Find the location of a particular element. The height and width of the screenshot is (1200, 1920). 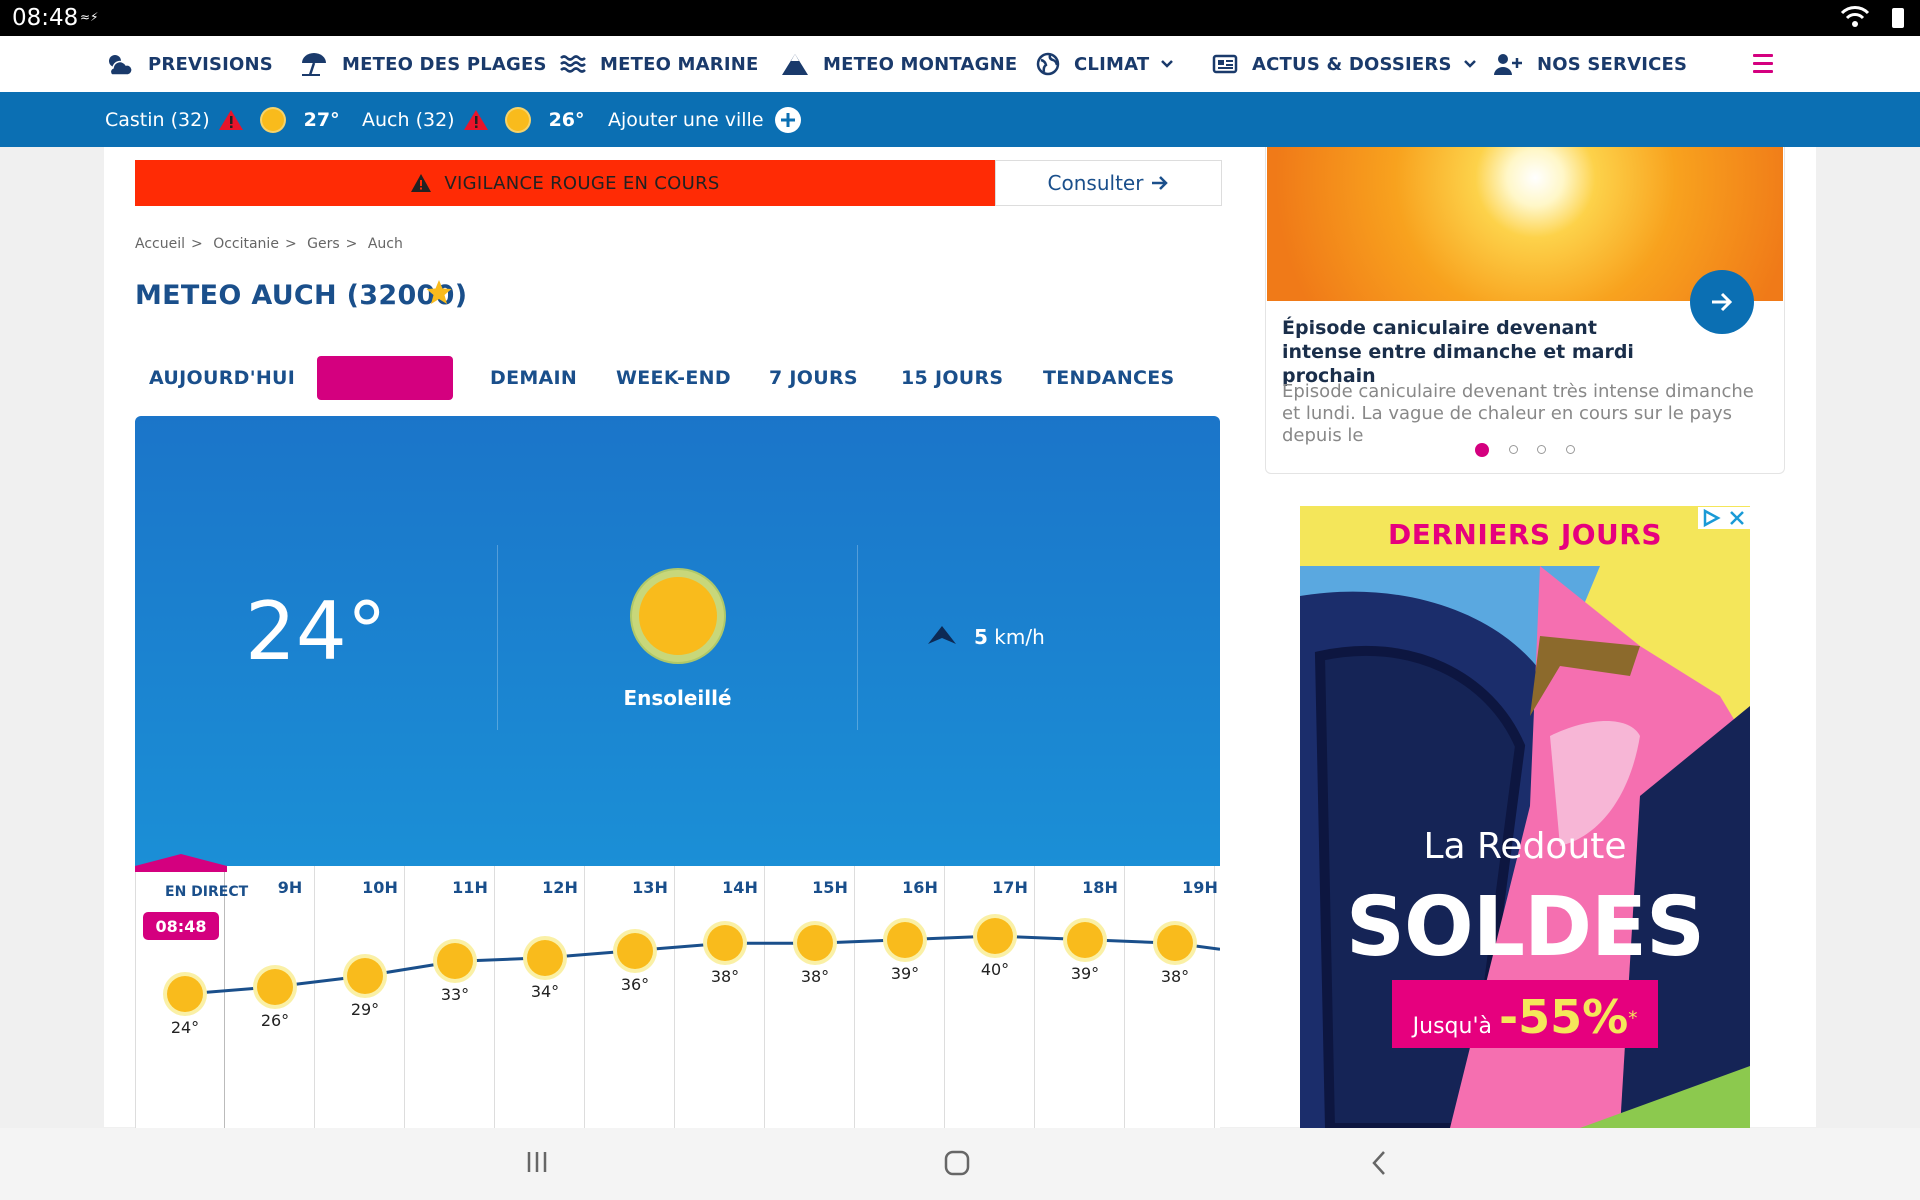

consulter-button: Consulter is located at coordinates (1108, 183).